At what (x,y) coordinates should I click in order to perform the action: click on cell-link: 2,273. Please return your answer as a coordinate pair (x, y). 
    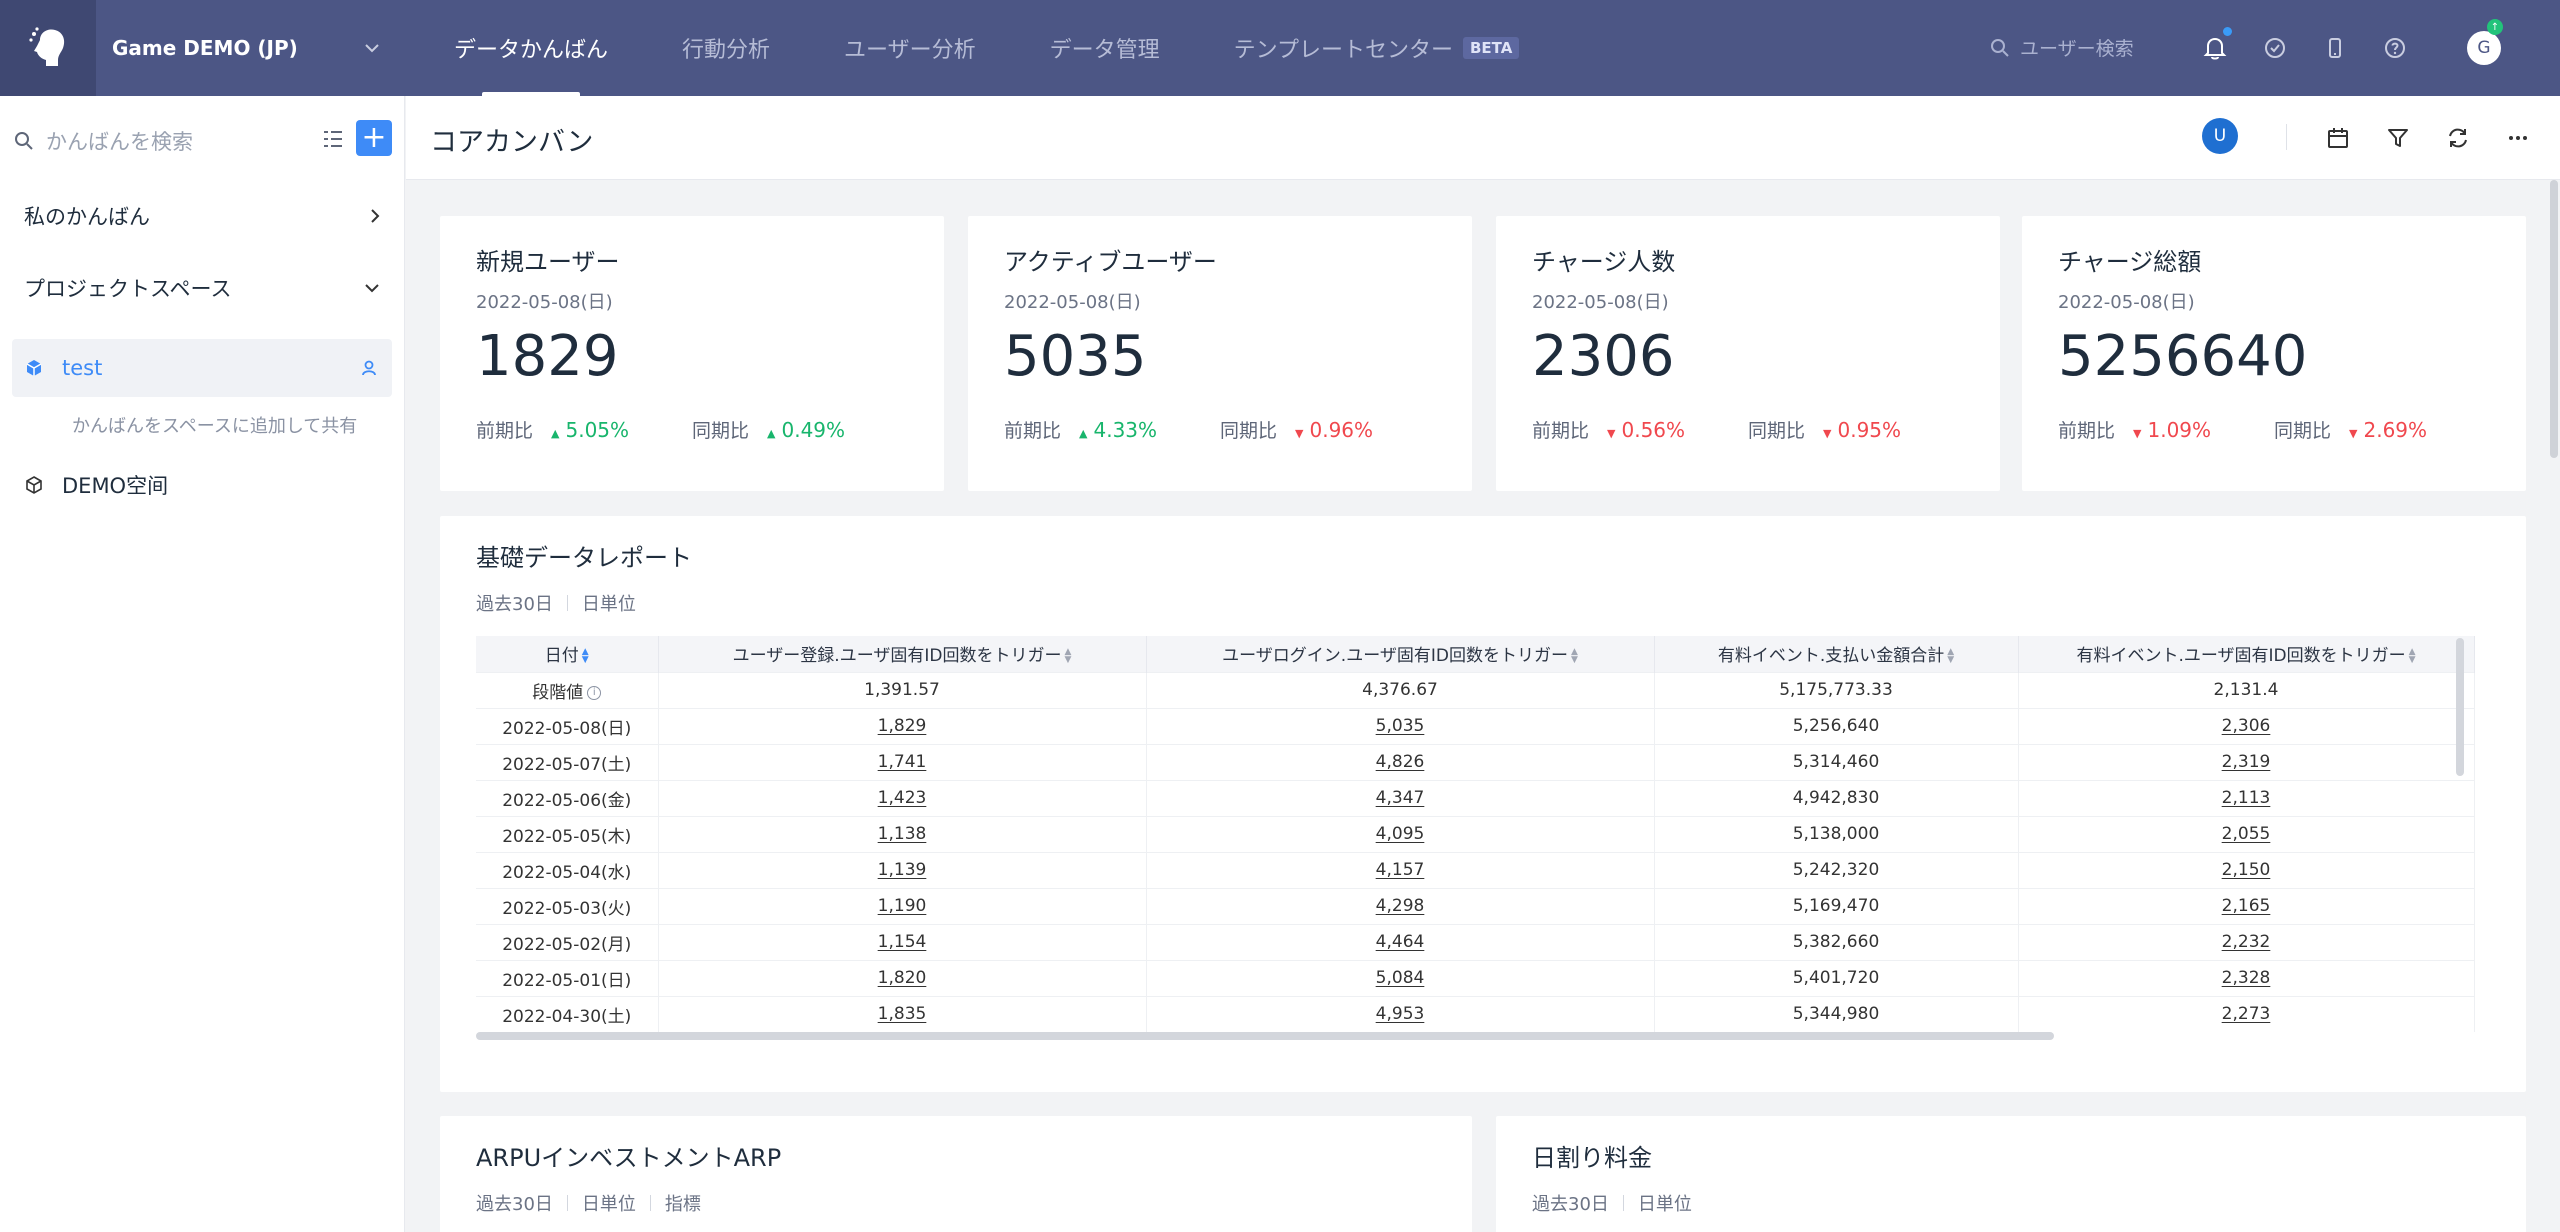
    Looking at the image, I should click on (2246, 1014).